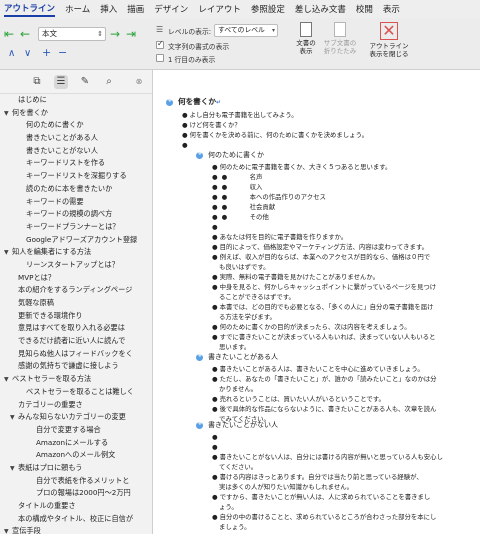 The width and height of the screenshot is (480, 534). I want to click on outline-item: Googleアドワーズアカウント登録, so click(76, 240).